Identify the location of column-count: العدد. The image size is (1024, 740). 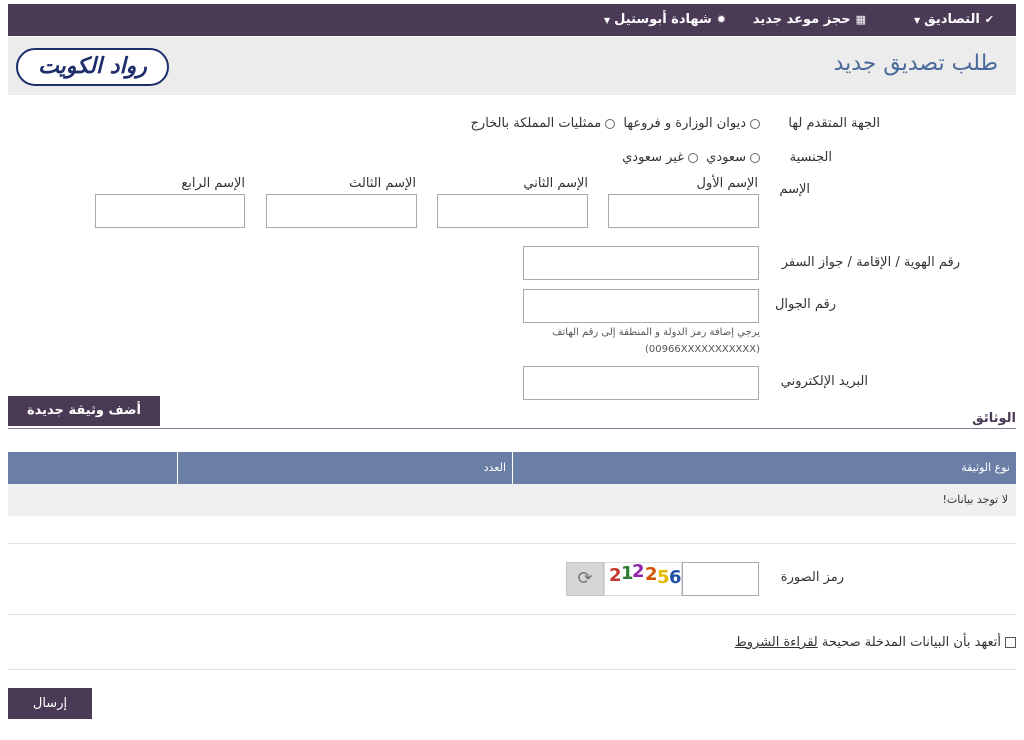
(344, 468).